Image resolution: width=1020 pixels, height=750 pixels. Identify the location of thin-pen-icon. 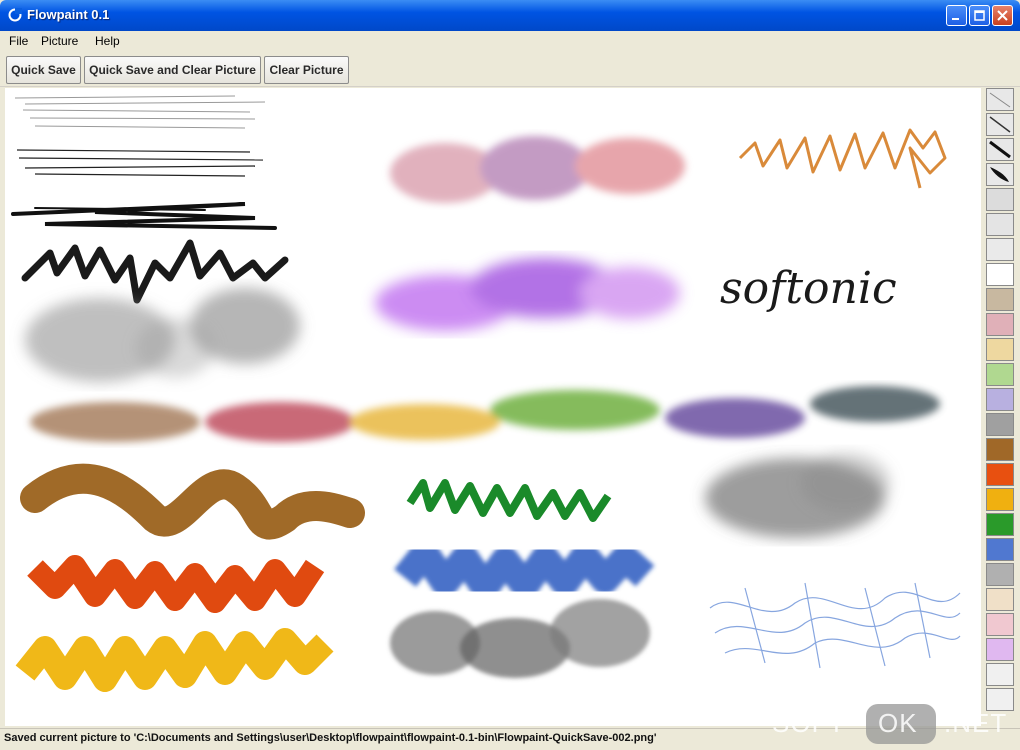
(1000, 100).